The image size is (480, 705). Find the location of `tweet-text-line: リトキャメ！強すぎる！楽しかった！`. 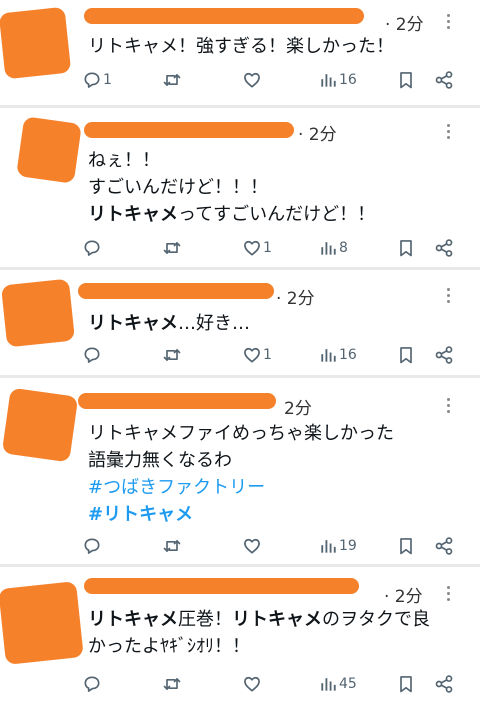

tweet-text-line: リトキャメ！強すぎる！楽しかった！ is located at coordinates (241, 46).